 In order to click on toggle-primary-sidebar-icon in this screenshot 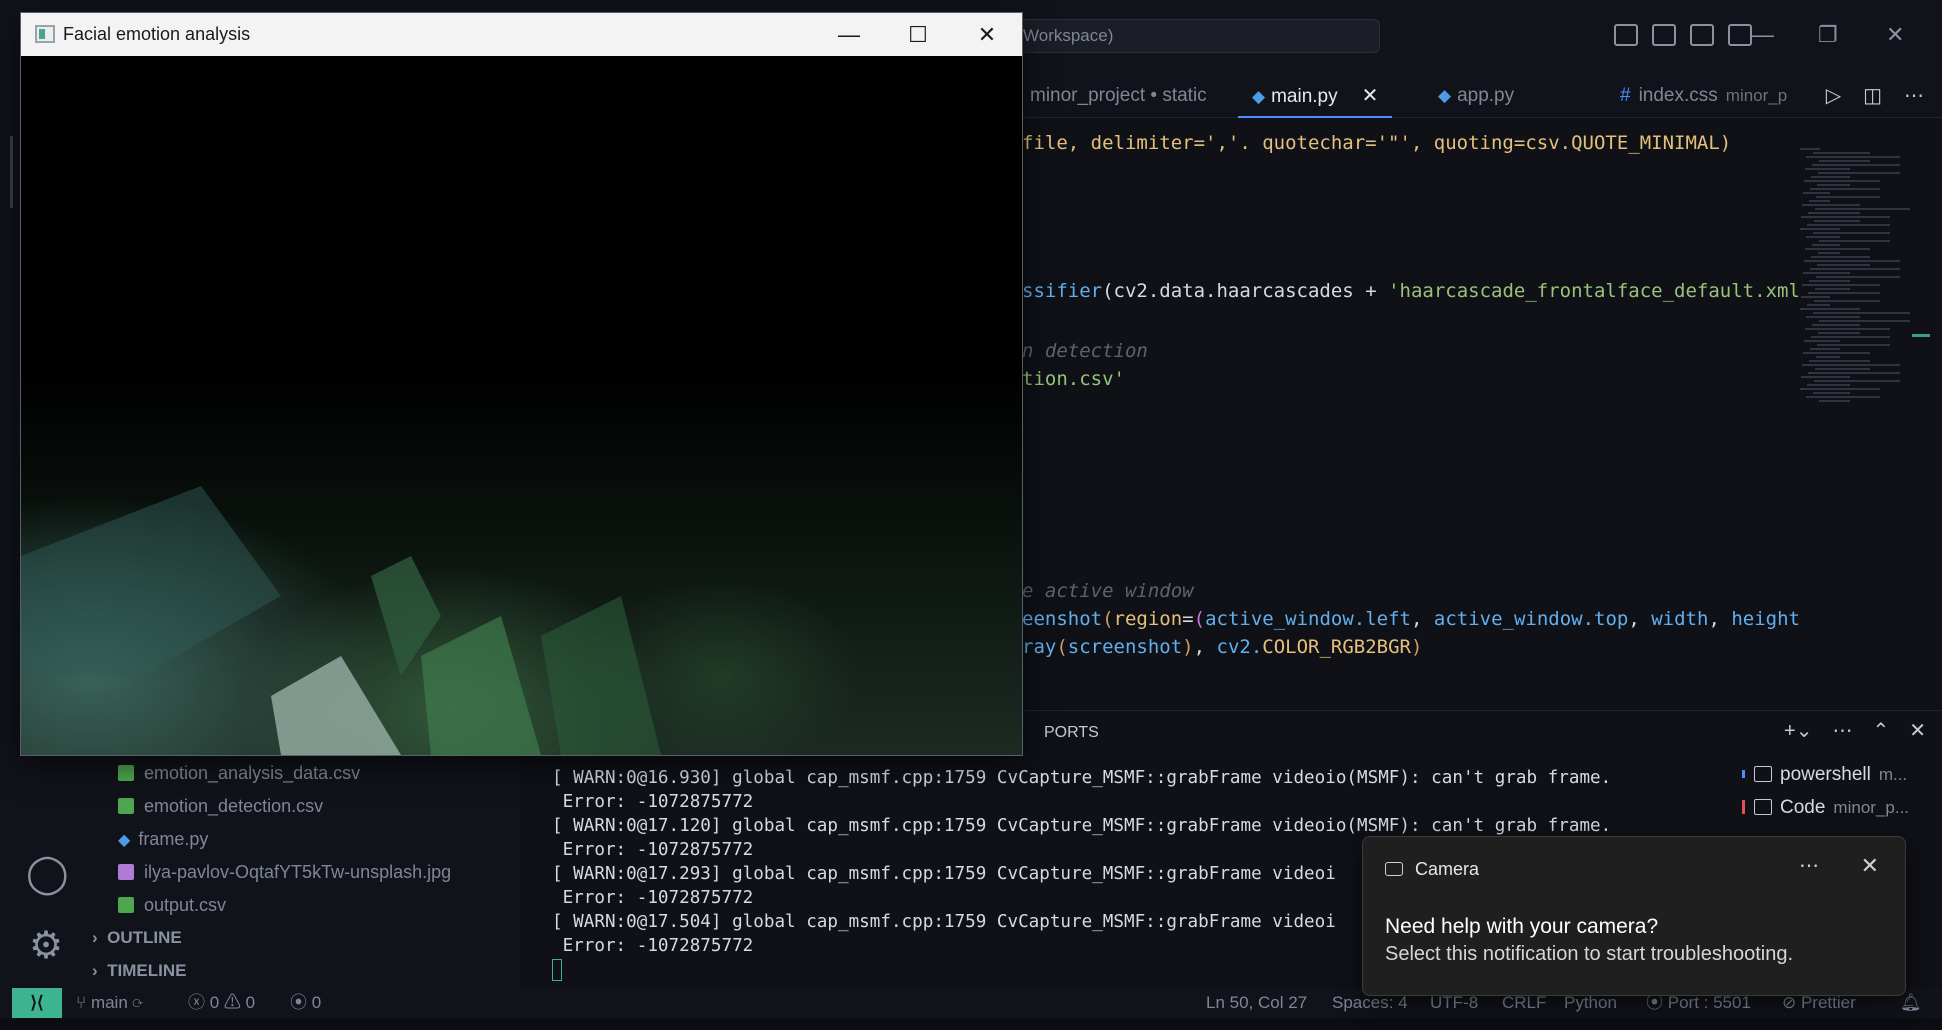, I will do `click(1626, 35)`.